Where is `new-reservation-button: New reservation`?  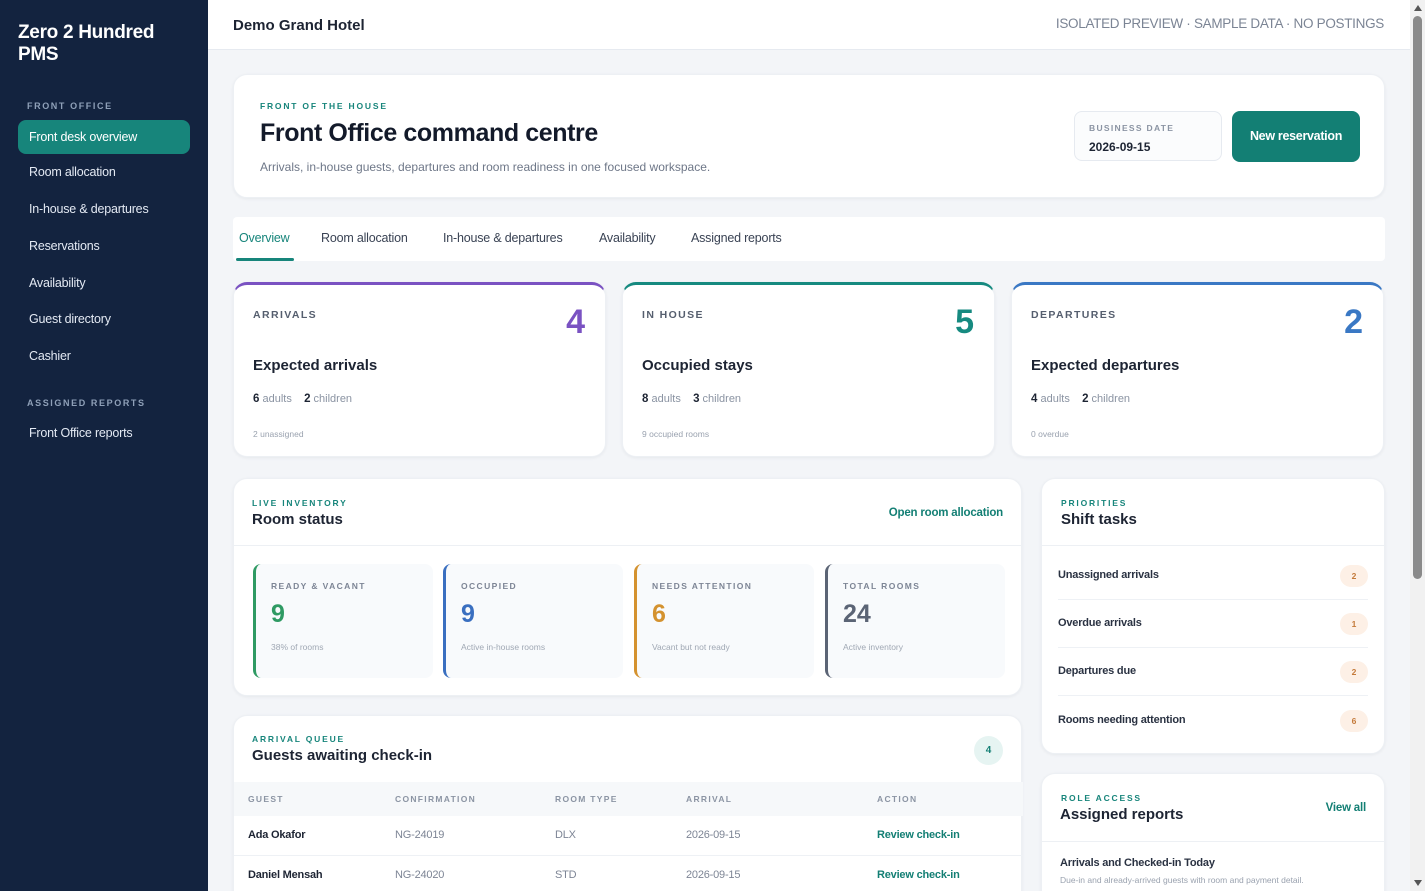 new-reservation-button: New reservation is located at coordinates (1296, 136).